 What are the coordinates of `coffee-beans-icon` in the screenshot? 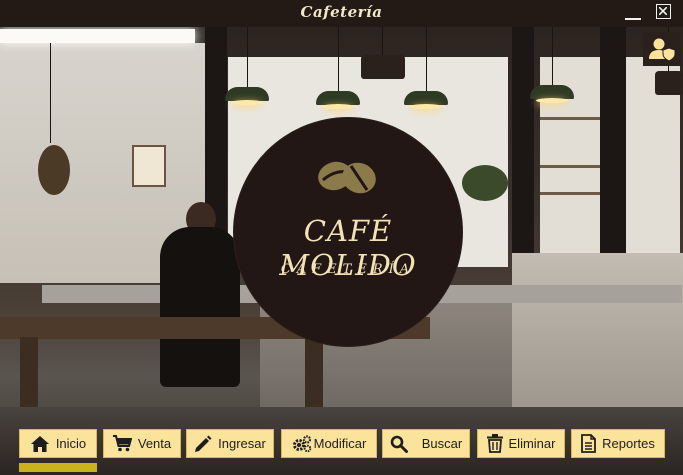 It's located at (347, 177).